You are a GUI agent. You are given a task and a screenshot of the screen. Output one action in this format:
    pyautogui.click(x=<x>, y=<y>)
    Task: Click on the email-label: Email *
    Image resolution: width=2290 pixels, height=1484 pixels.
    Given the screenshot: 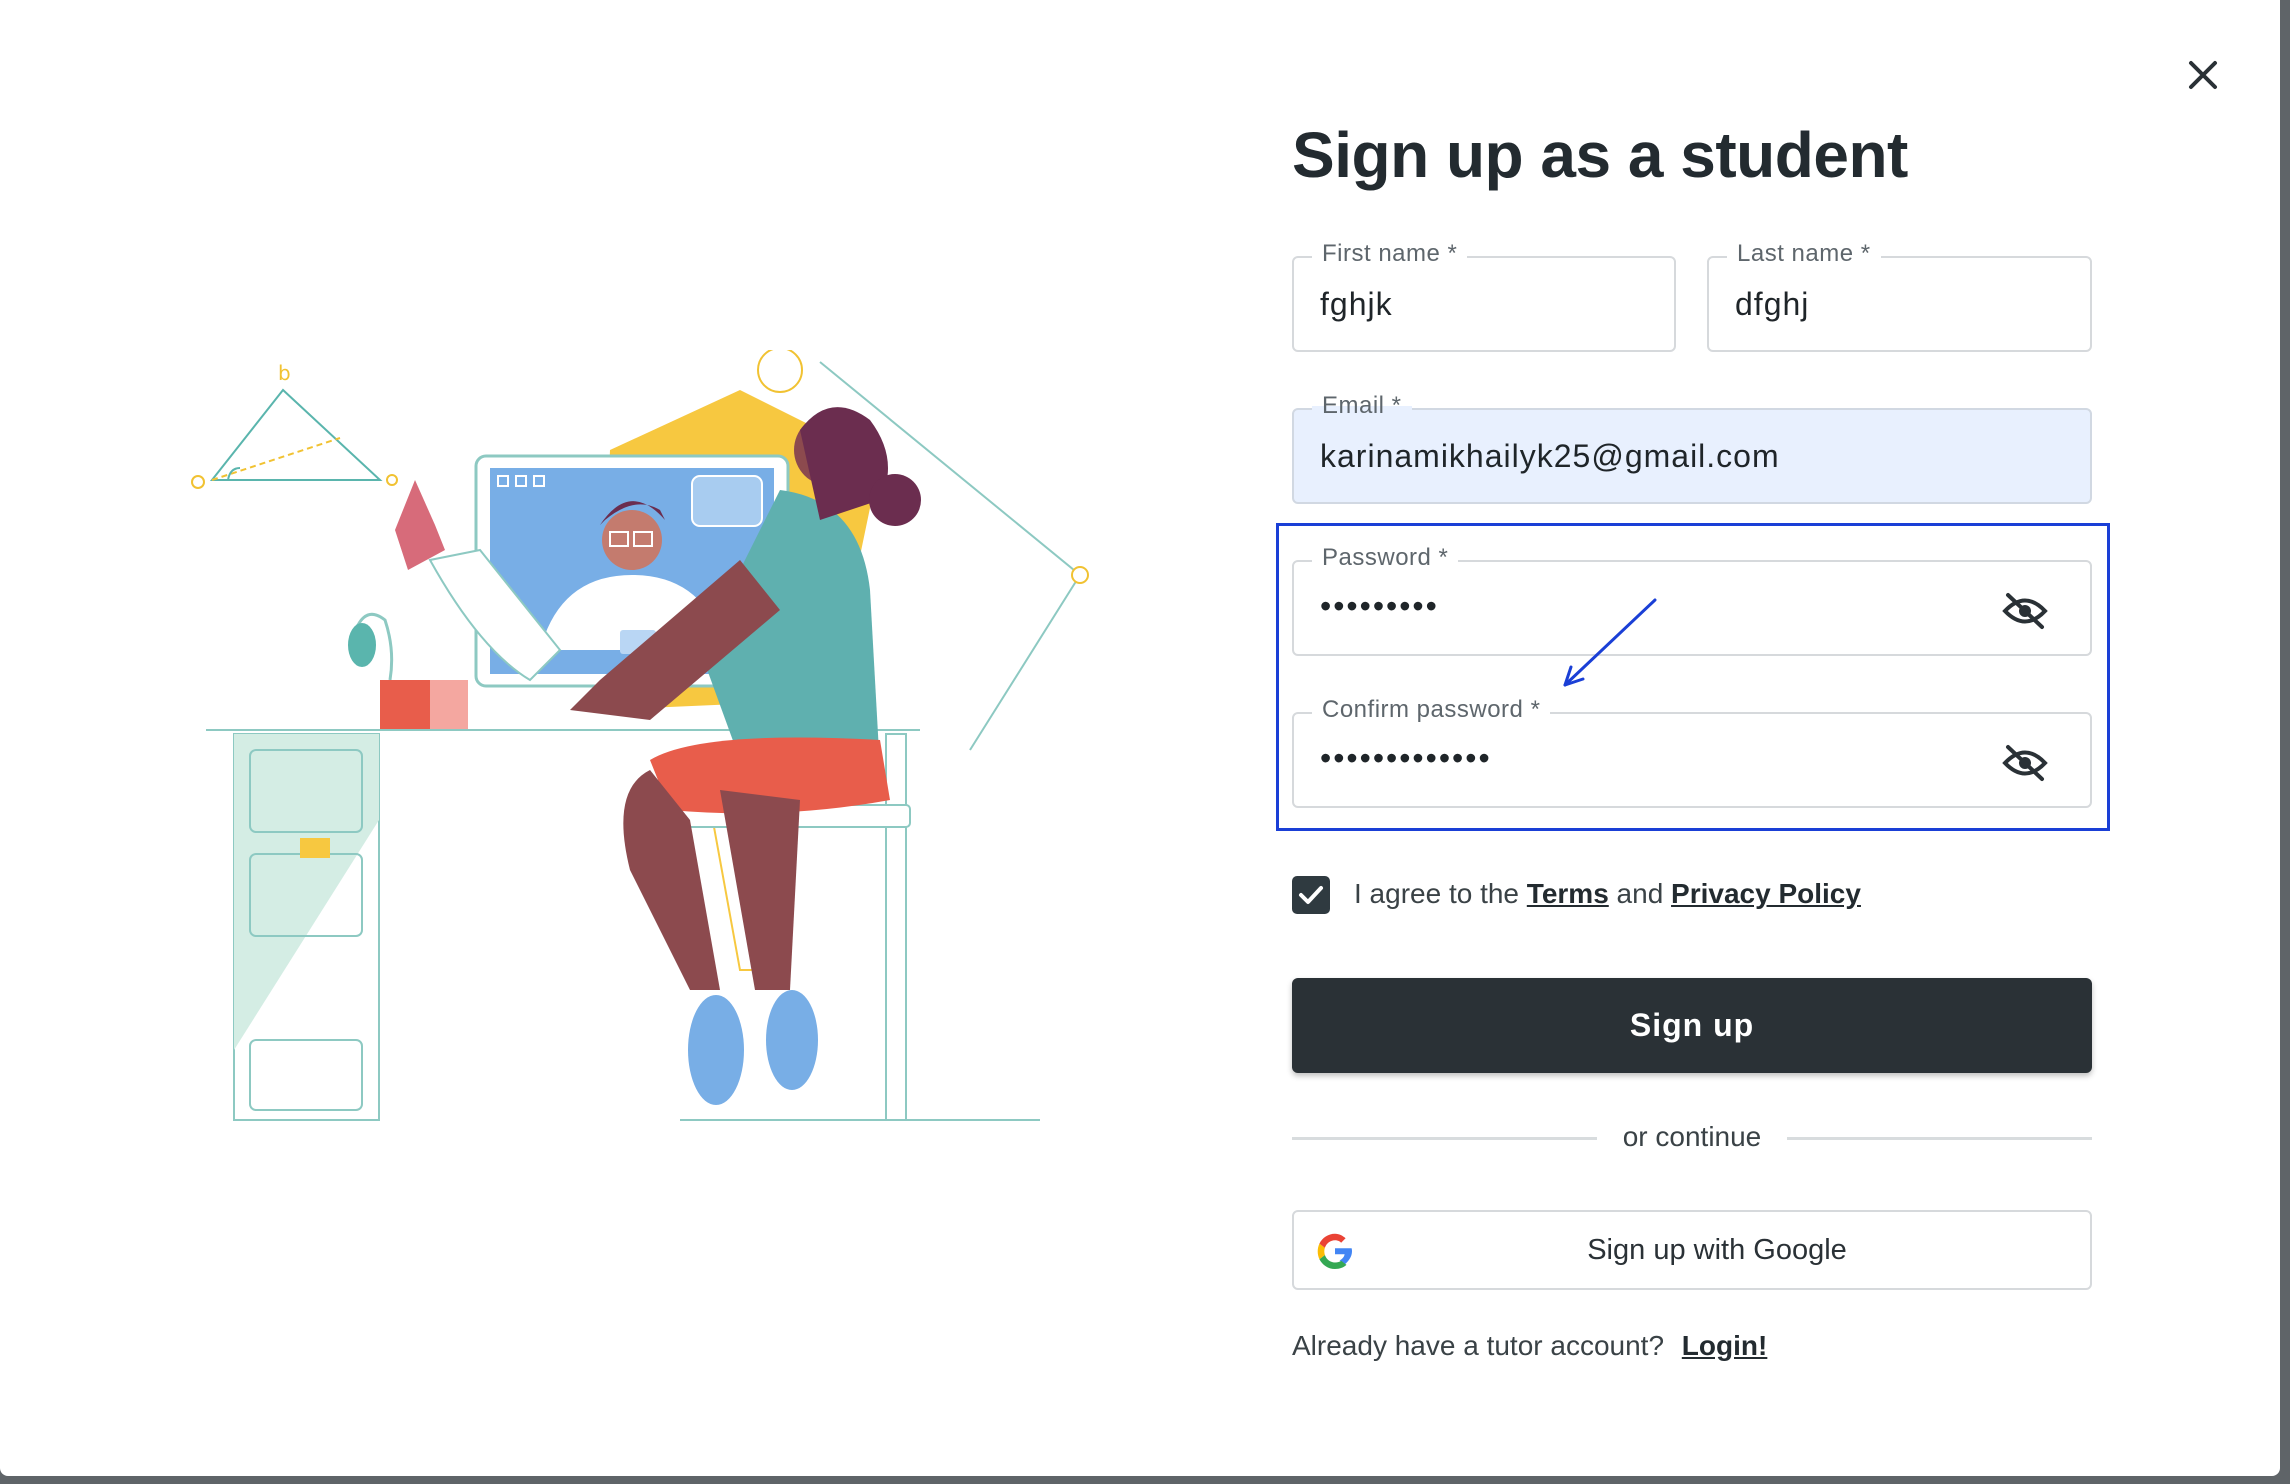 What is the action you would take?
    pyautogui.click(x=1362, y=406)
    